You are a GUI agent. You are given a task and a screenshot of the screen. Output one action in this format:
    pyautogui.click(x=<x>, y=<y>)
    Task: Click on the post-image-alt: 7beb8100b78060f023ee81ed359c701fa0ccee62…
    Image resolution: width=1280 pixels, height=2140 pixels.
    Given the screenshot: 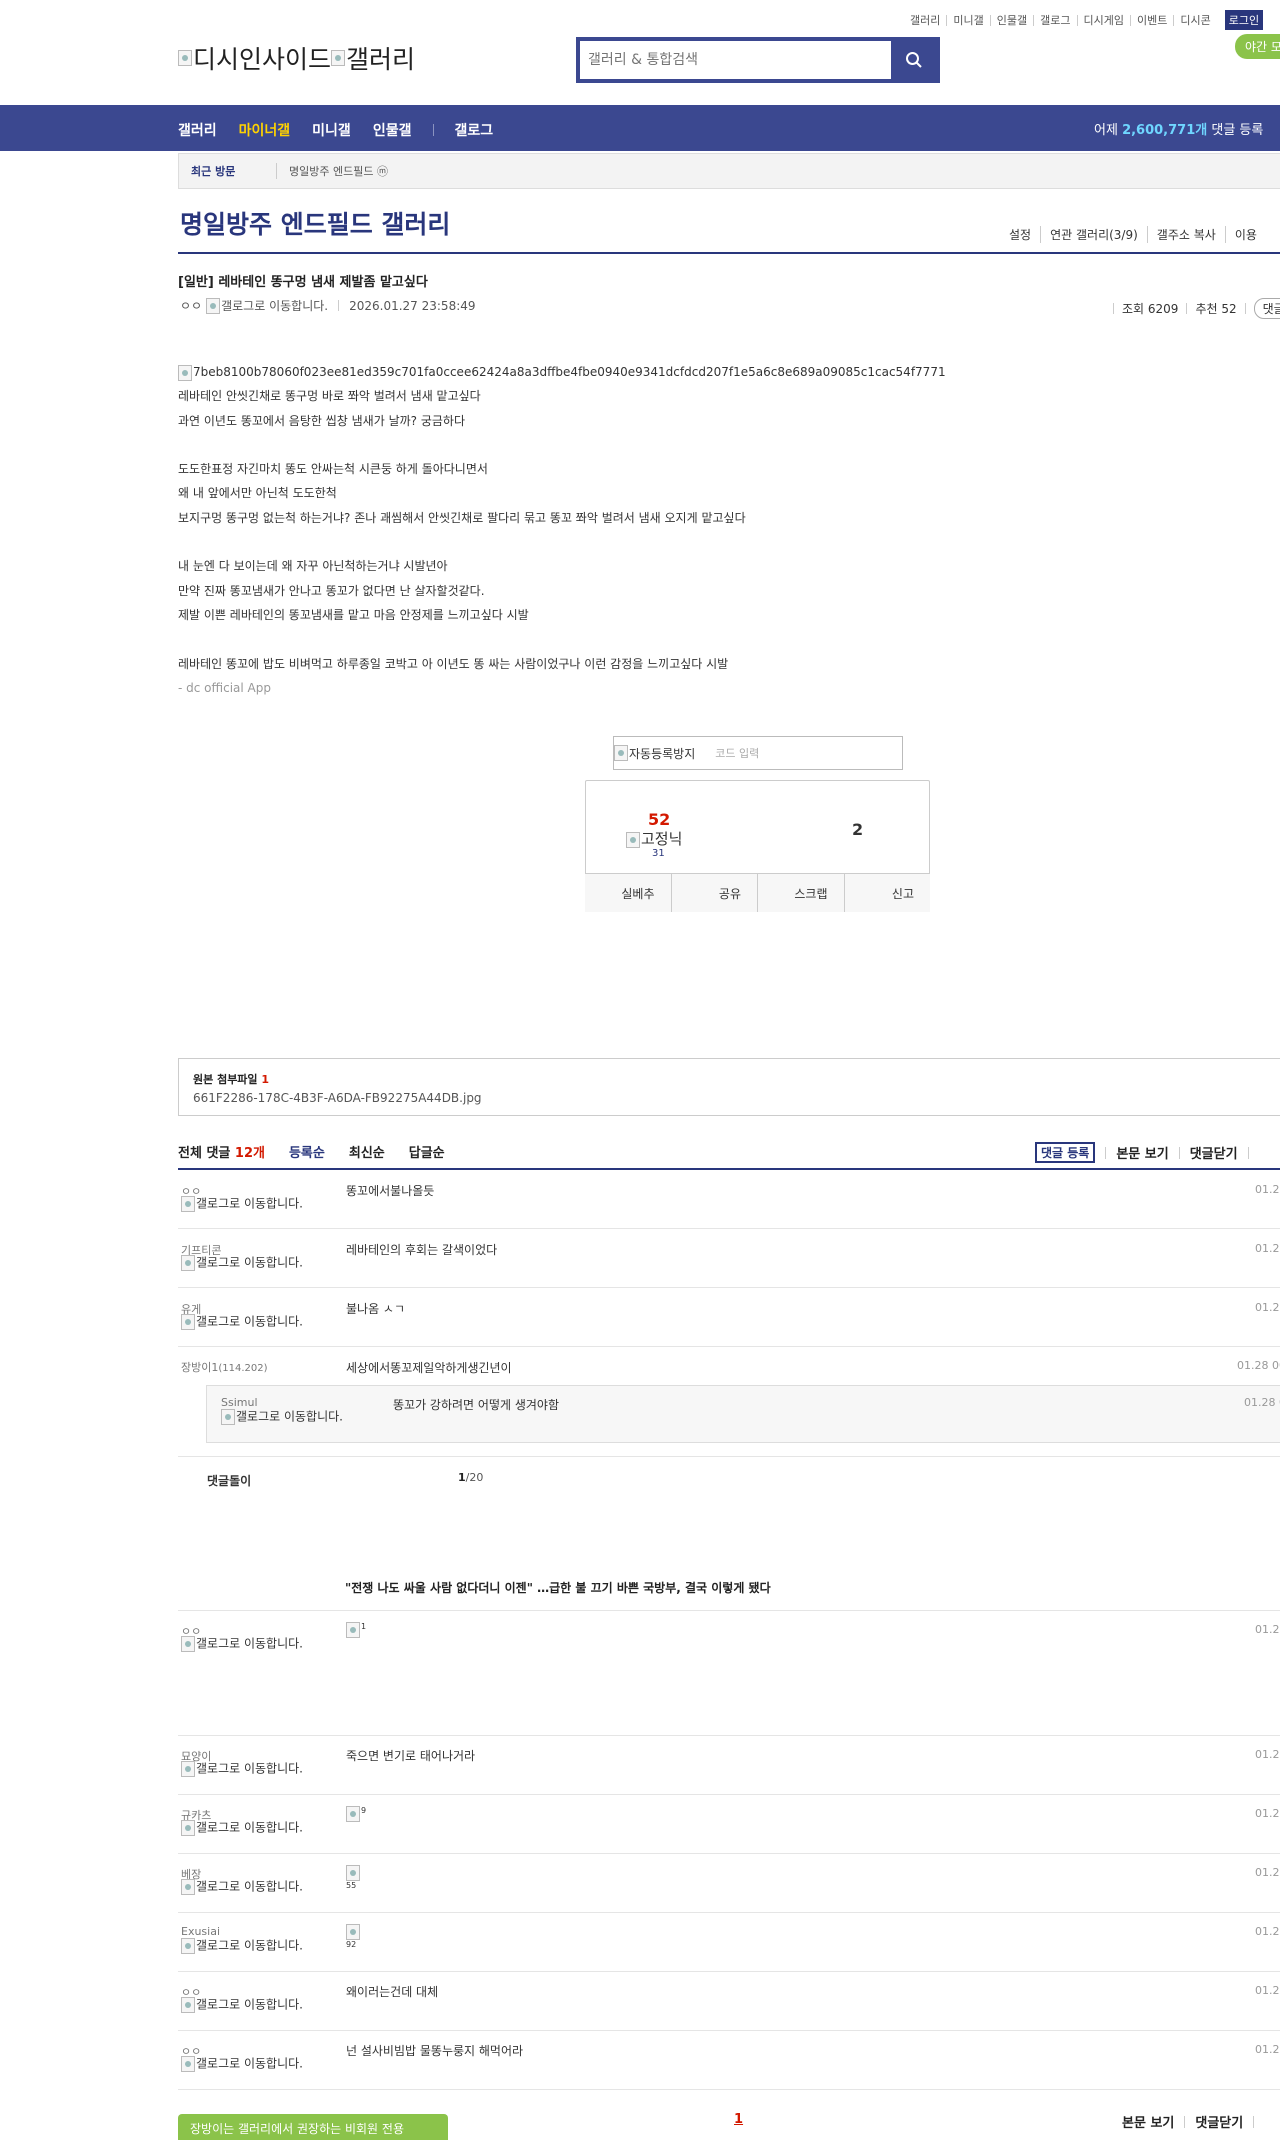 What is the action you would take?
    pyautogui.click(x=569, y=372)
    